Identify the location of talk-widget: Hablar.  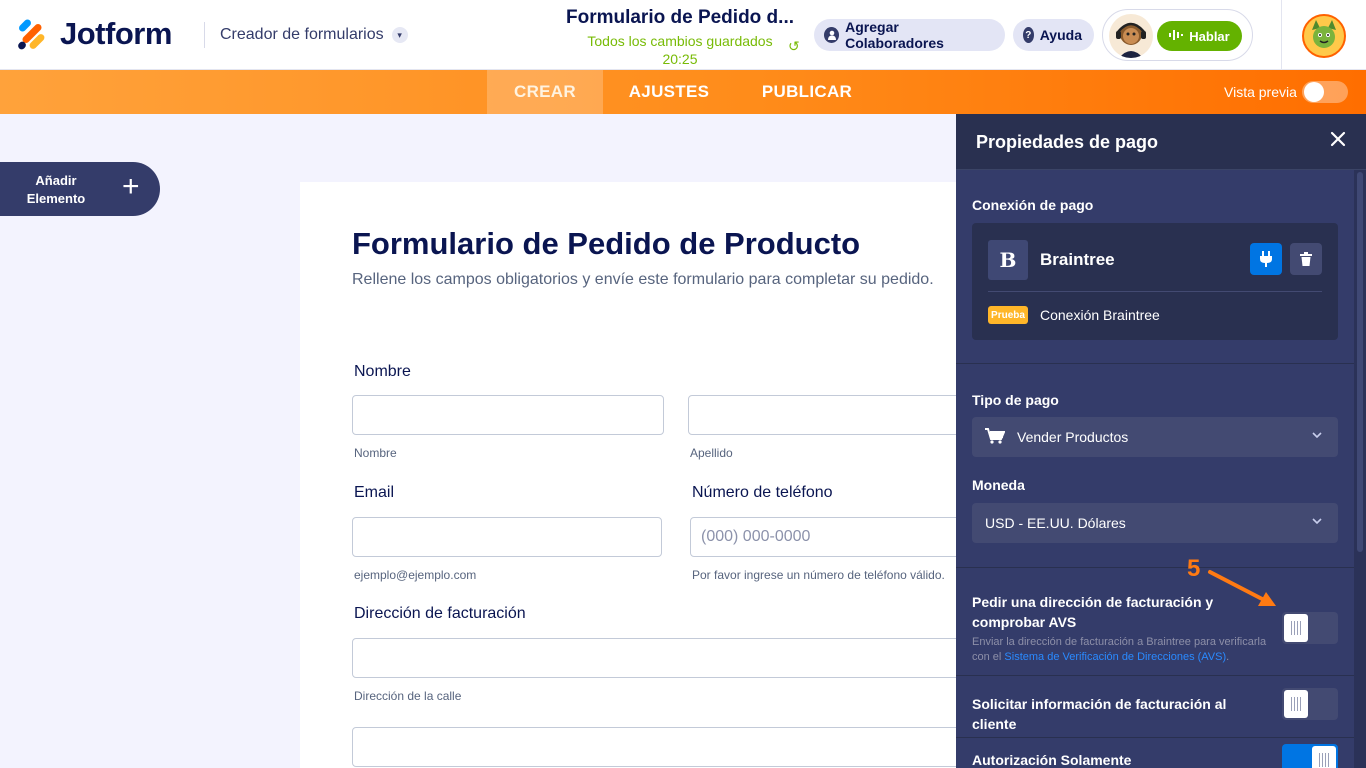
(1177, 35).